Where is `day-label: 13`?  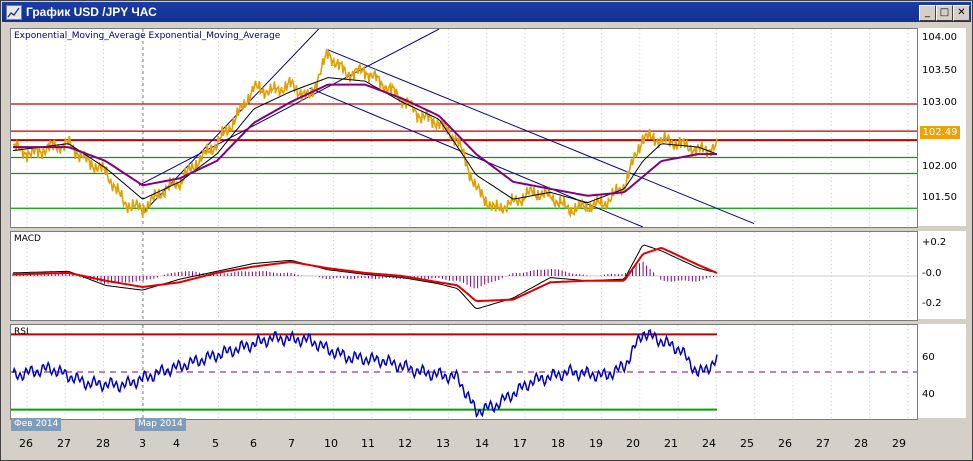 day-label: 13 is located at coordinates (443, 443).